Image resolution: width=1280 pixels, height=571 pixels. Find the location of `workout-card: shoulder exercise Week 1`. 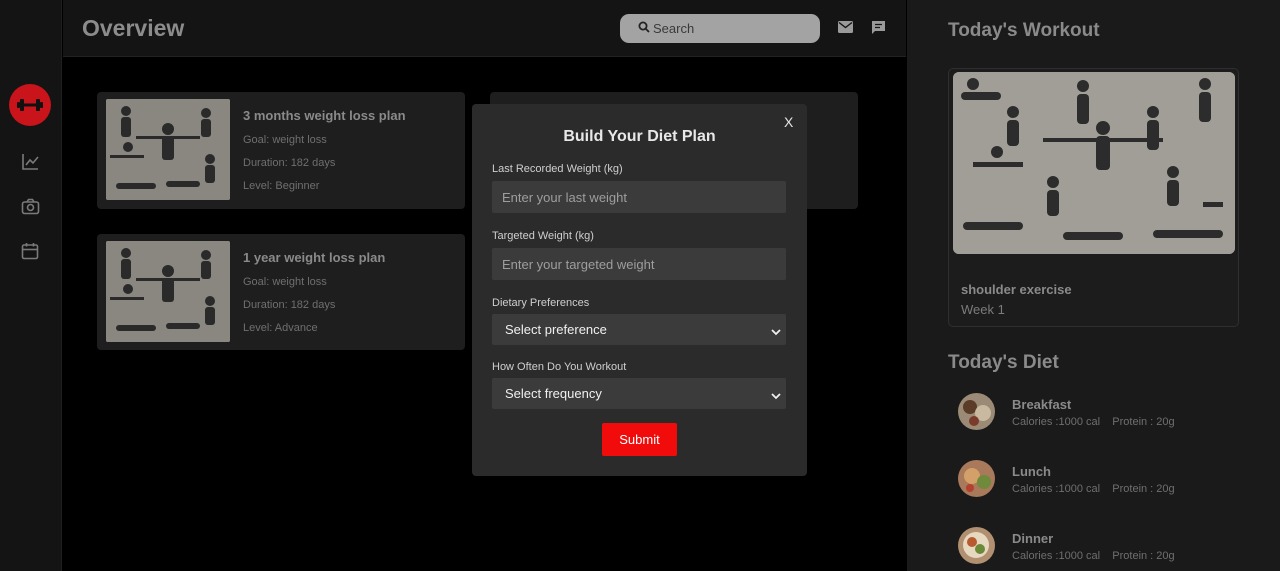

workout-card: shoulder exercise Week 1 is located at coordinates (1093, 197).